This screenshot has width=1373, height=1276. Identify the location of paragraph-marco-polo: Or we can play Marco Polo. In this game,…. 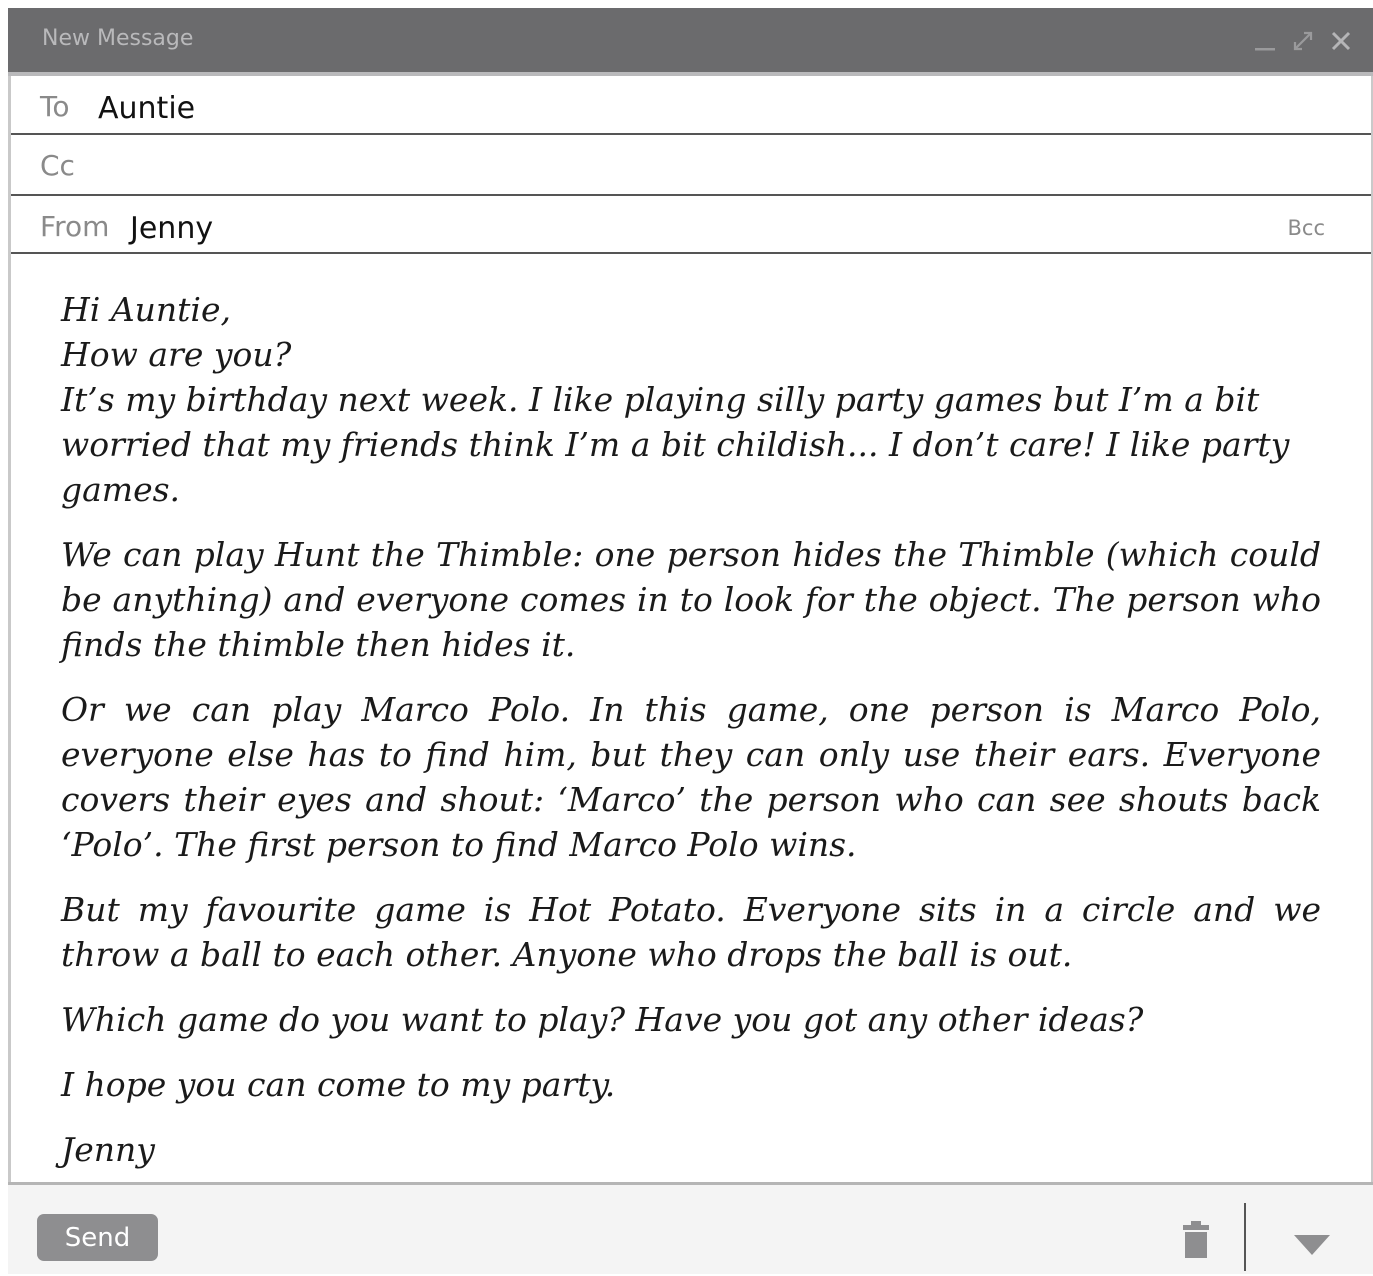
(691, 777).